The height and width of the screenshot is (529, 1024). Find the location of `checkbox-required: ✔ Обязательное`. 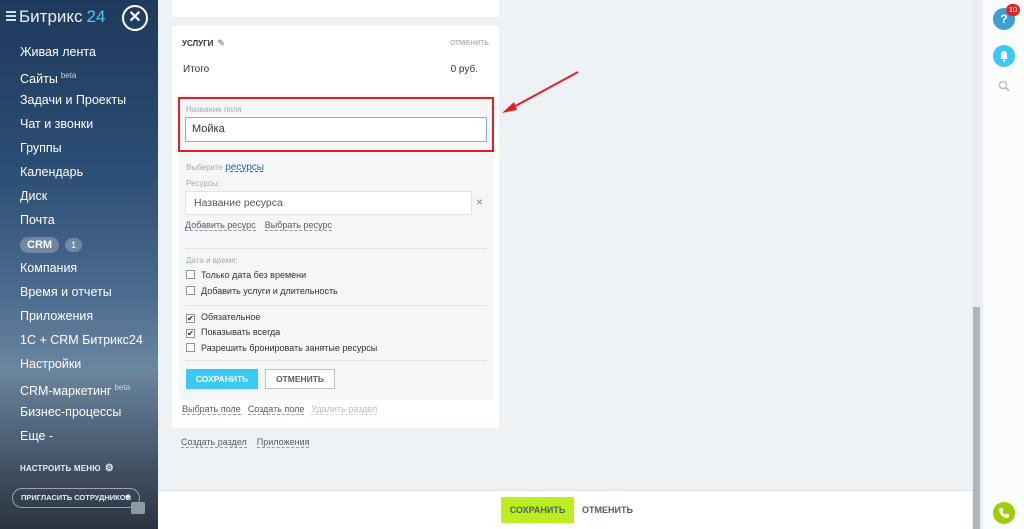

checkbox-required: ✔ Обязательное is located at coordinates (223, 317).